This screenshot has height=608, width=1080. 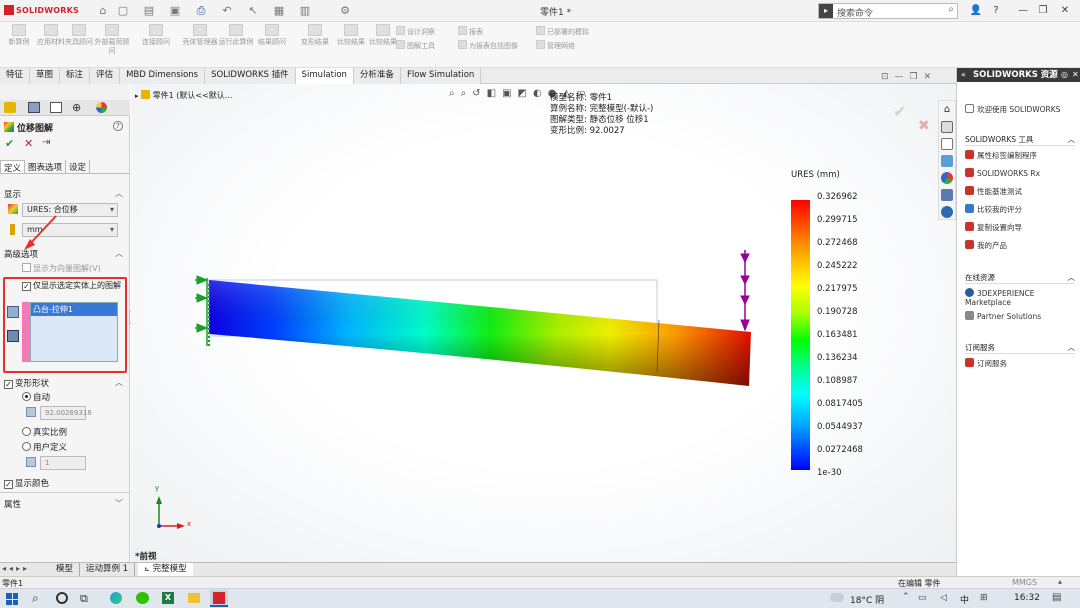 I want to click on tab-full-model: ⊾ 完整模型, so click(x=165, y=569).